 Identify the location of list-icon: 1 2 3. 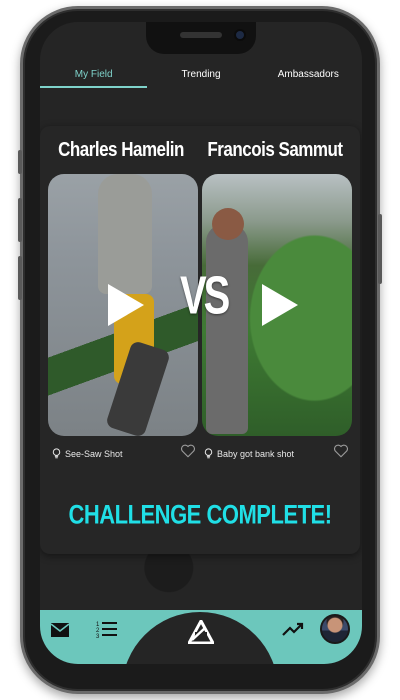
(107, 629).